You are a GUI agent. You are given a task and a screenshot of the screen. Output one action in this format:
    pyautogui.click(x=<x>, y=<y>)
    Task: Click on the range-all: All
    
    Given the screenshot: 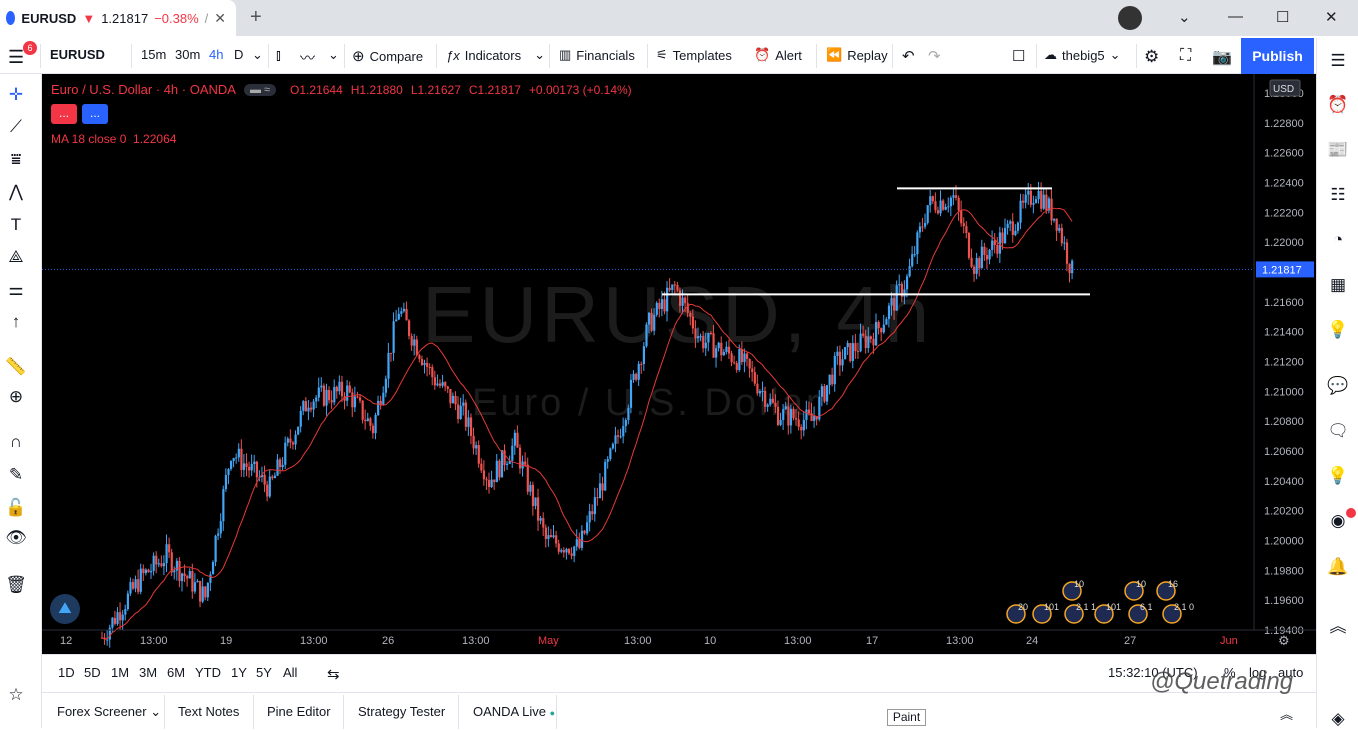 What is the action you would take?
    pyautogui.click(x=290, y=672)
    